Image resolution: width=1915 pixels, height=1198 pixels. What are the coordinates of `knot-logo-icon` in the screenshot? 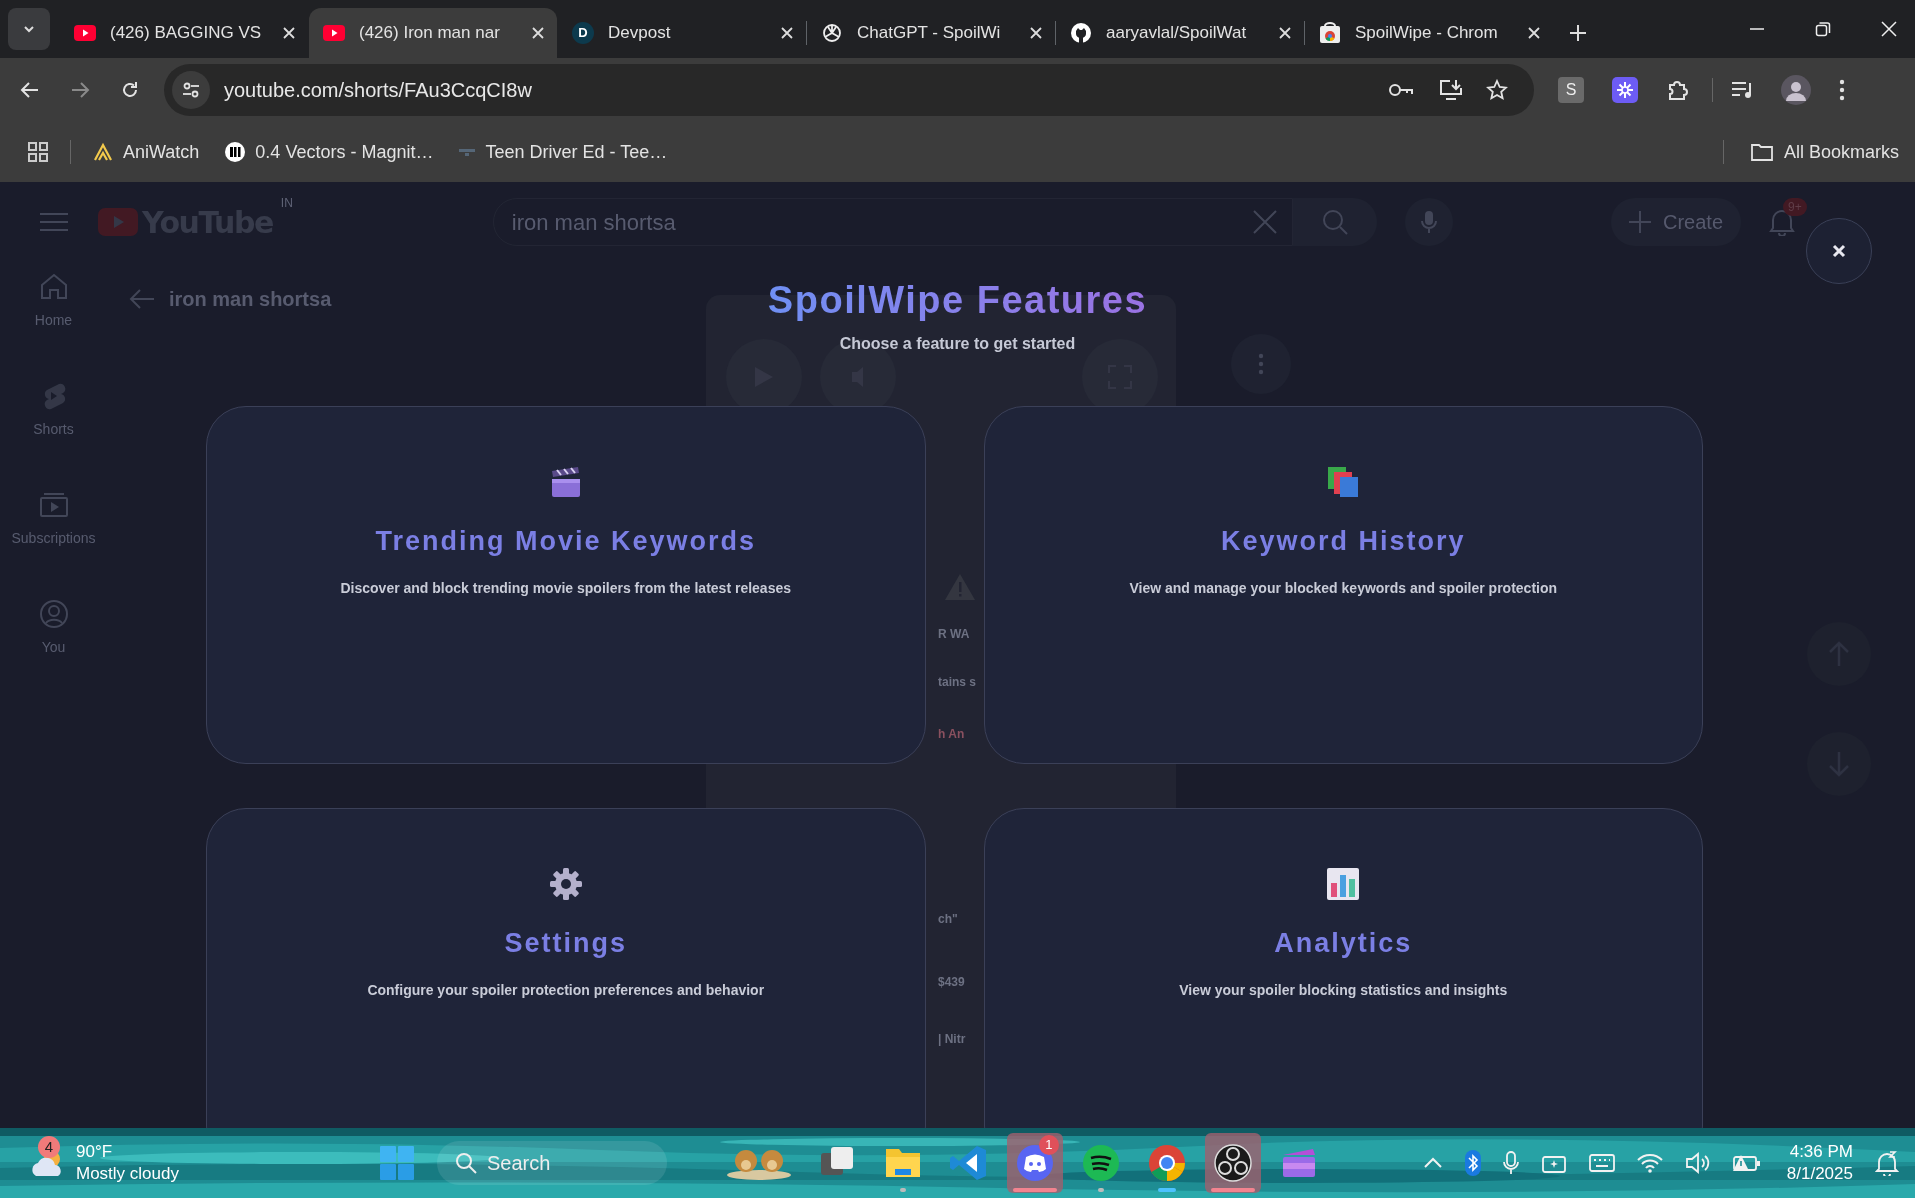 It's located at (832, 33).